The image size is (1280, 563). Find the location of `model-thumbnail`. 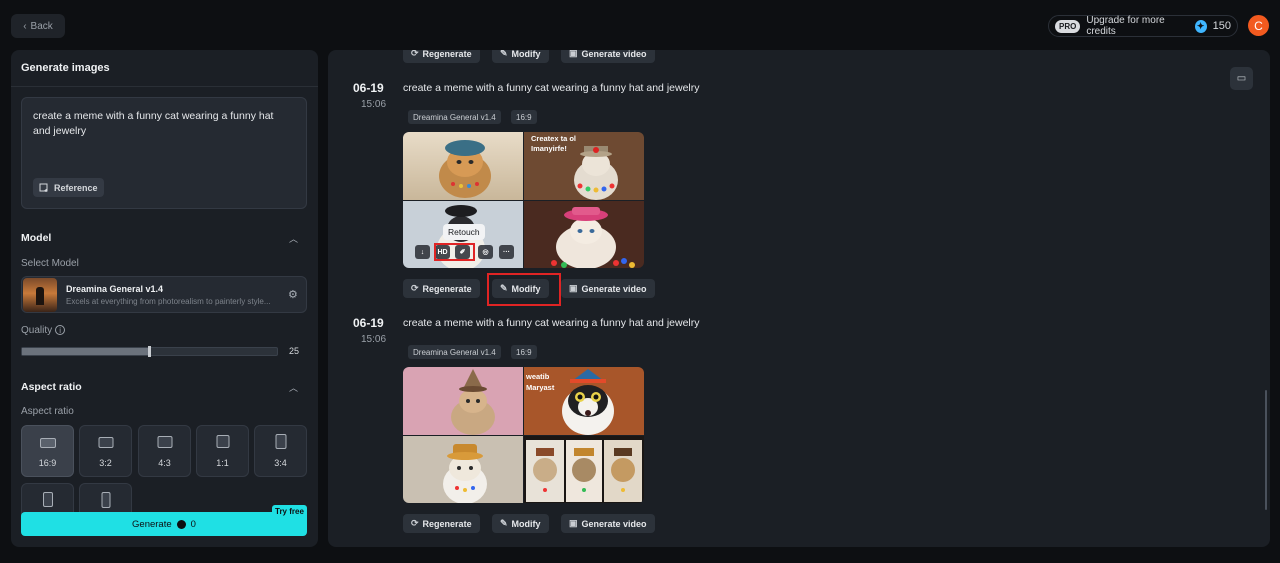

model-thumbnail is located at coordinates (40, 295).